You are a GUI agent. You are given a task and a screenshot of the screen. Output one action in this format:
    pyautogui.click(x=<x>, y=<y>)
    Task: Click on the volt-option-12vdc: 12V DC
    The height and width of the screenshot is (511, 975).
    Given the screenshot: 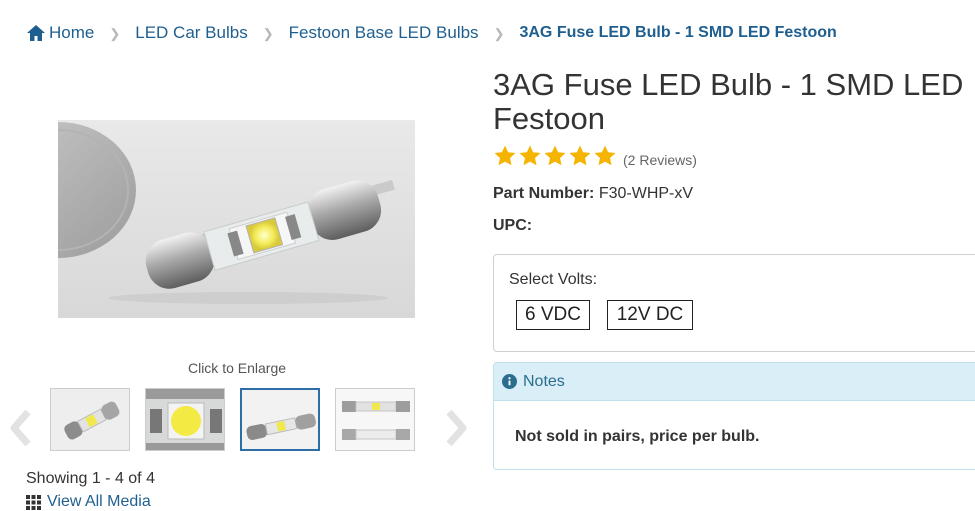 What is the action you would take?
    pyautogui.click(x=650, y=315)
    